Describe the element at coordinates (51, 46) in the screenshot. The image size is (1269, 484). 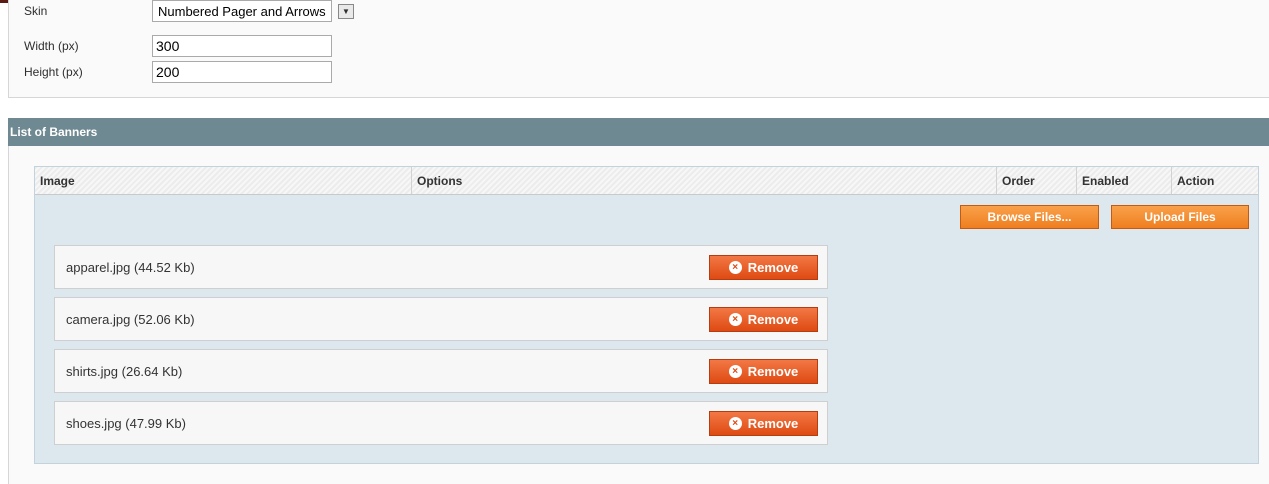
I see `width-label: Width (px)` at that location.